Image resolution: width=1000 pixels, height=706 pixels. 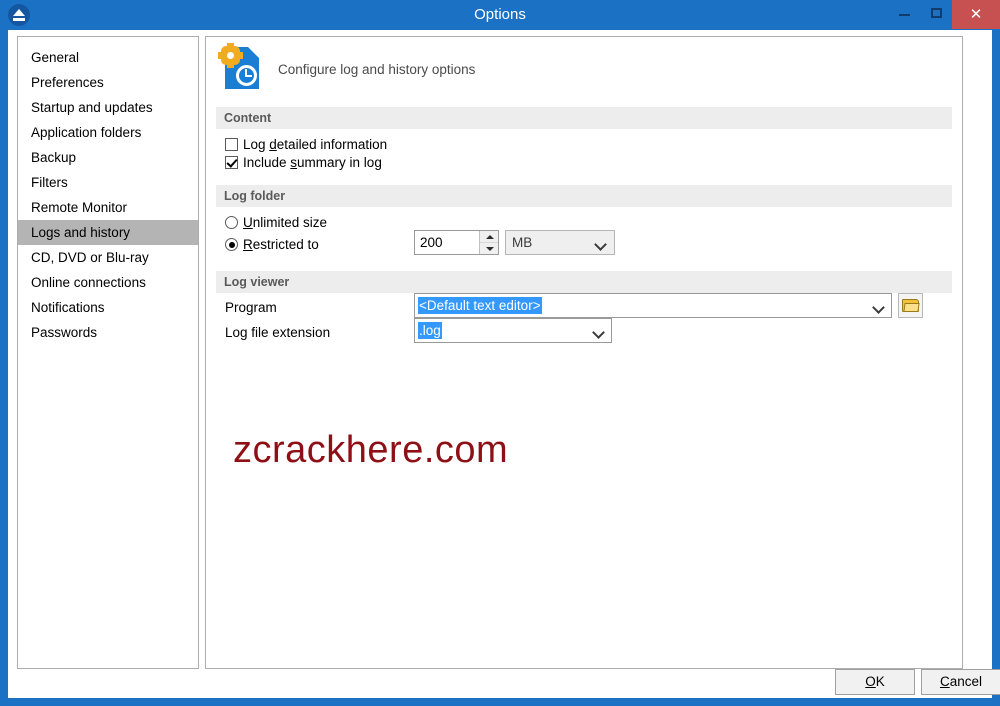 I want to click on sidebar-item-startup-and-updates: Startup and updates, so click(x=108, y=107).